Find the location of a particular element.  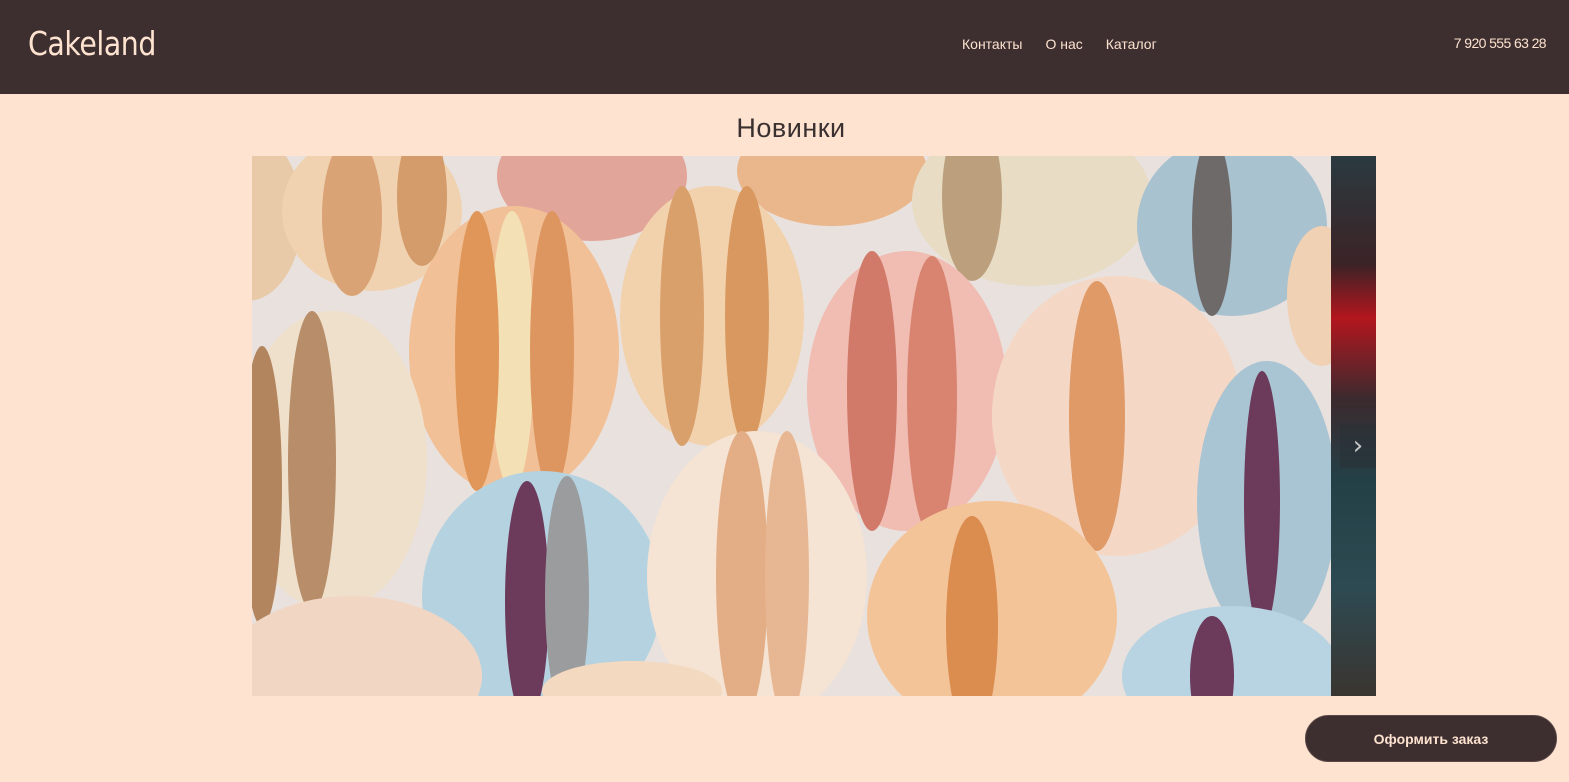

section-title: Новинки is located at coordinates (791, 128).